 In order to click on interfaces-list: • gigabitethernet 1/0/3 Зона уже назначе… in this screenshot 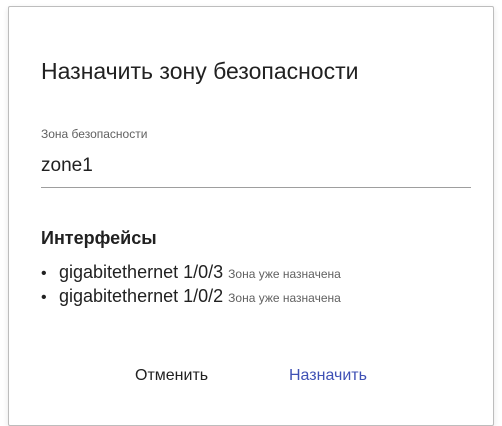, I will do `click(191, 286)`.